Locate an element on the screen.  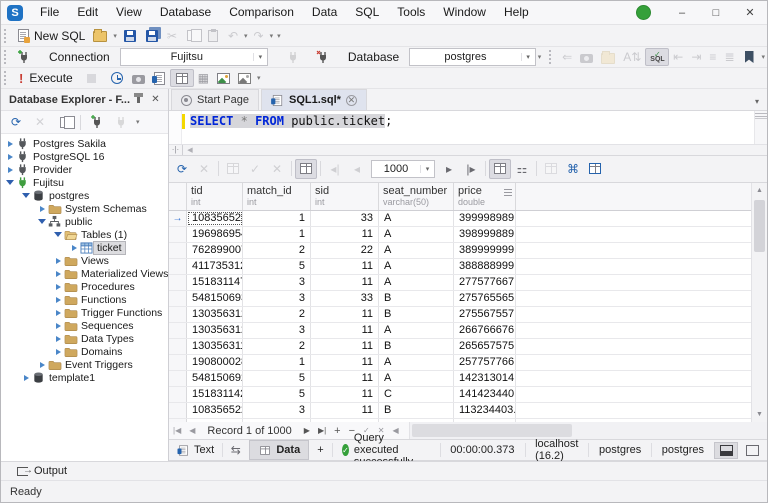
chart-button is located at coordinates (244, 78).